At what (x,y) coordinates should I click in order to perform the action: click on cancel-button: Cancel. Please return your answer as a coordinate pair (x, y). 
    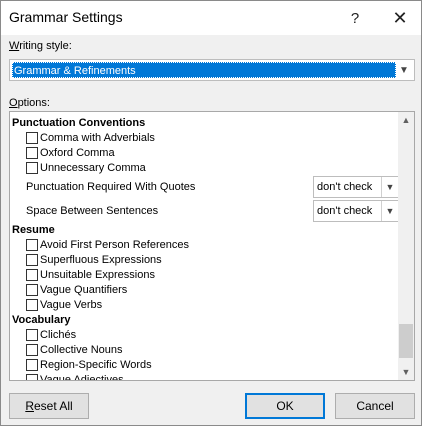
    Looking at the image, I should click on (375, 406).